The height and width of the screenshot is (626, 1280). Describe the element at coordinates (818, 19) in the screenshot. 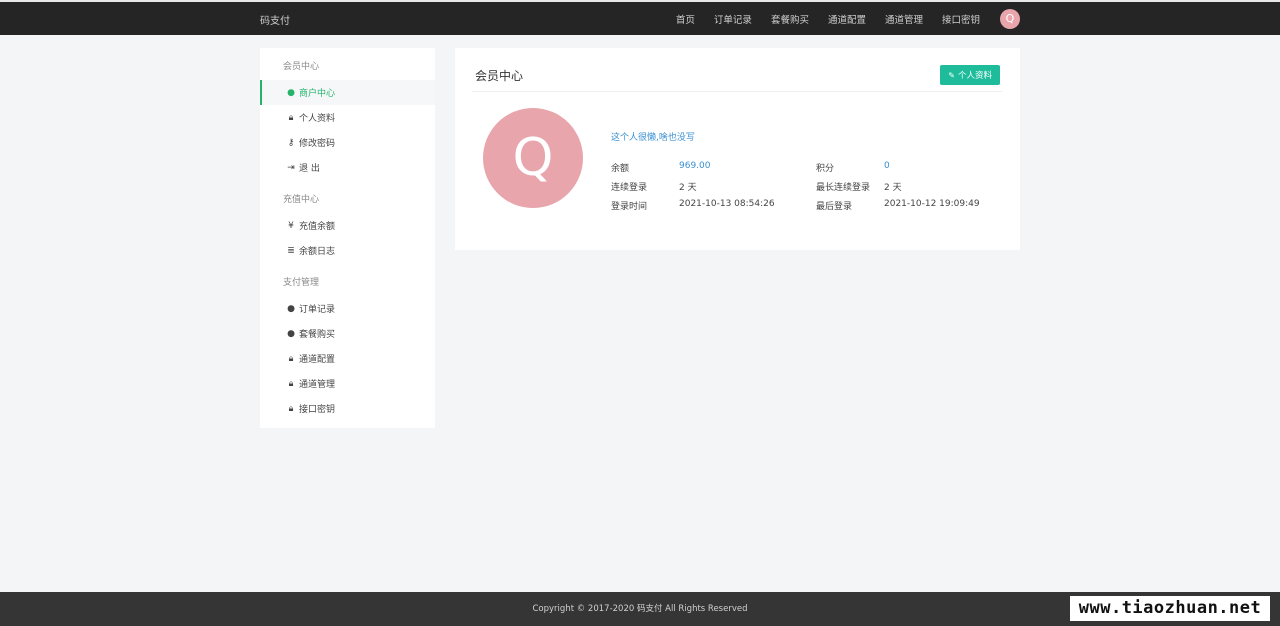

I see `top-nav: 首页 订单记录 套餐购买 通道配置 通道管理 接口密钥` at that location.